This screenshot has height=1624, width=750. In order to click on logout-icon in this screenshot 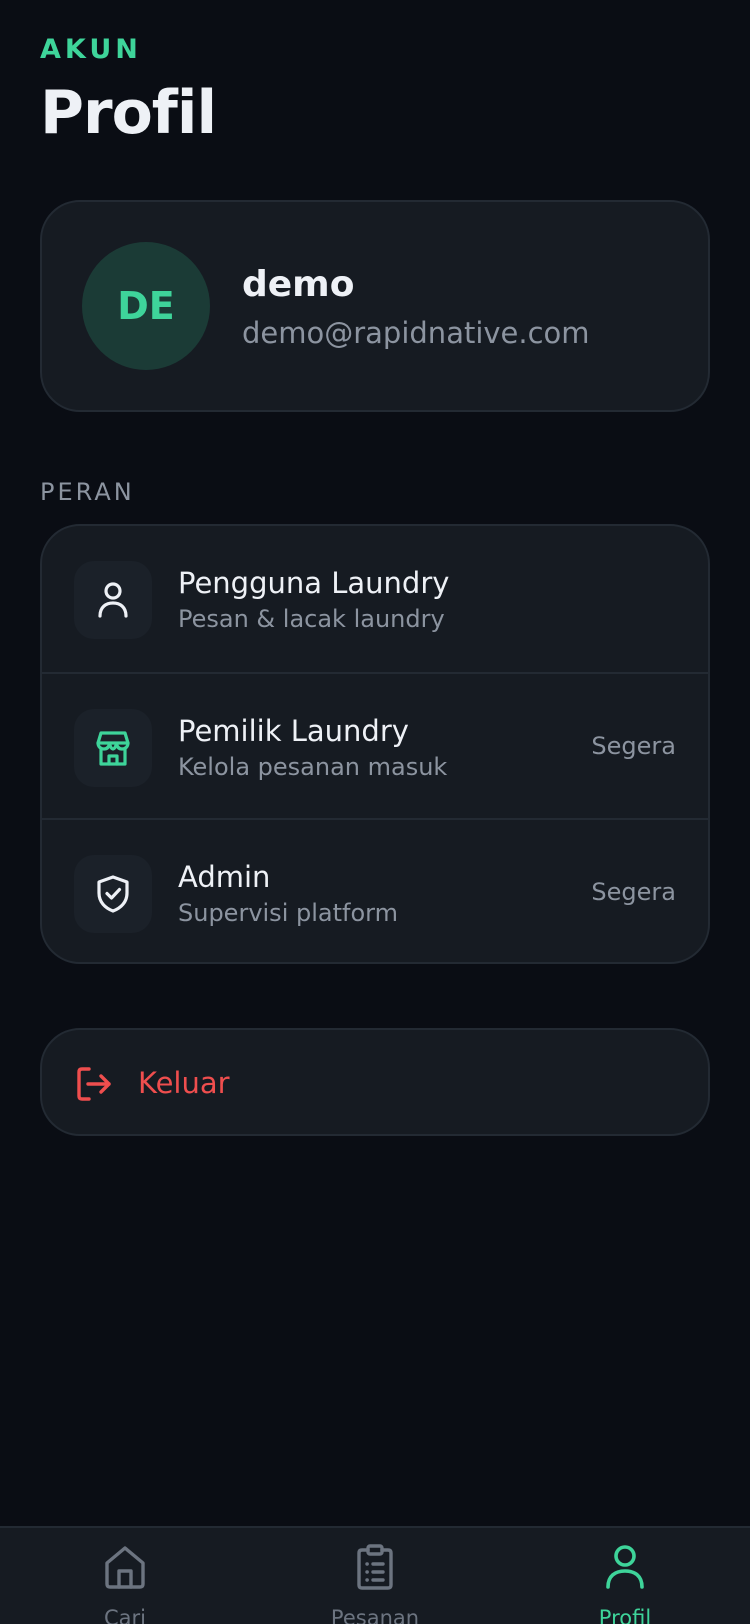, I will do `click(94, 1086)`.